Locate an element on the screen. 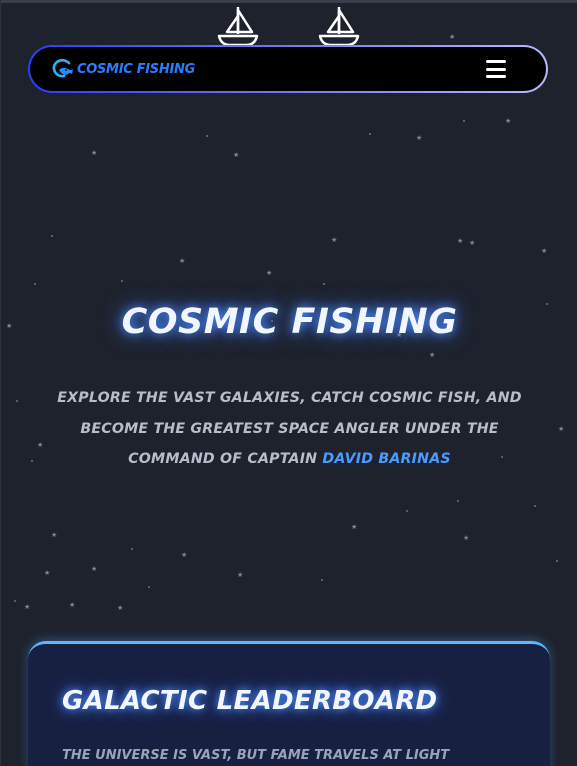  leaderboard-title: Galactic Leaderboard is located at coordinates (250, 701).